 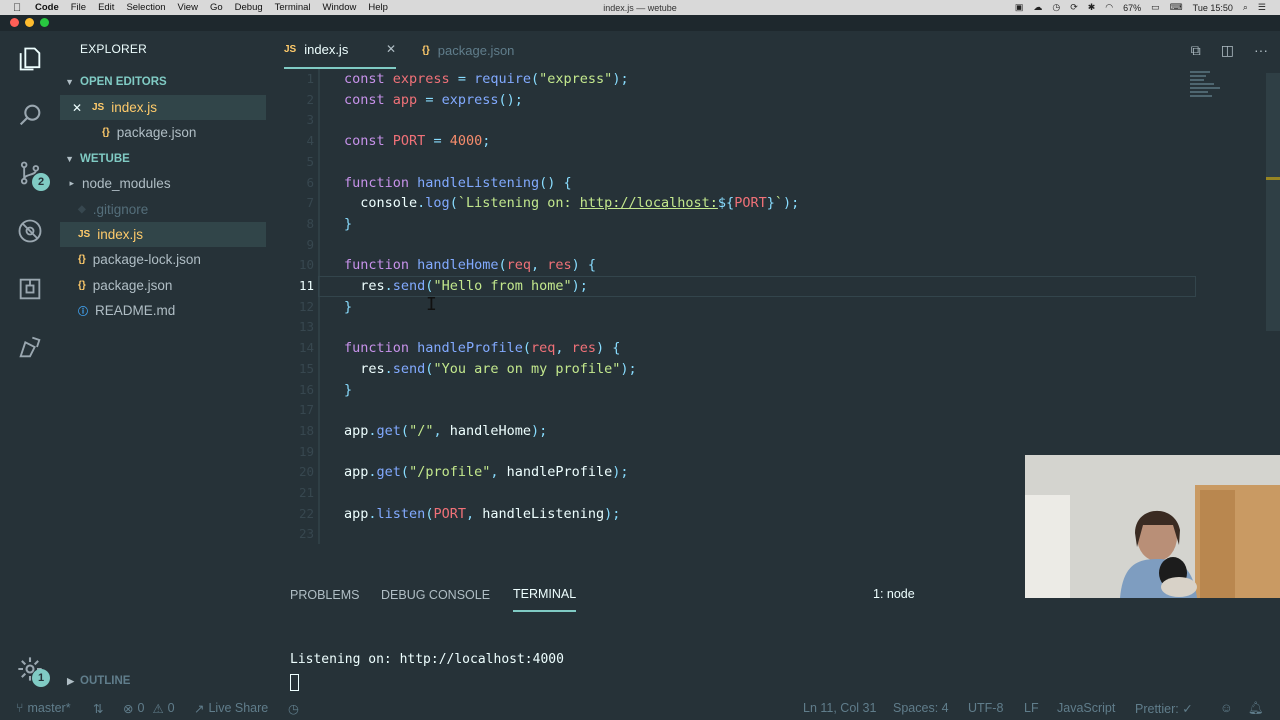 What do you see at coordinates (1210, 89) in the screenshot?
I see `minimap` at bounding box center [1210, 89].